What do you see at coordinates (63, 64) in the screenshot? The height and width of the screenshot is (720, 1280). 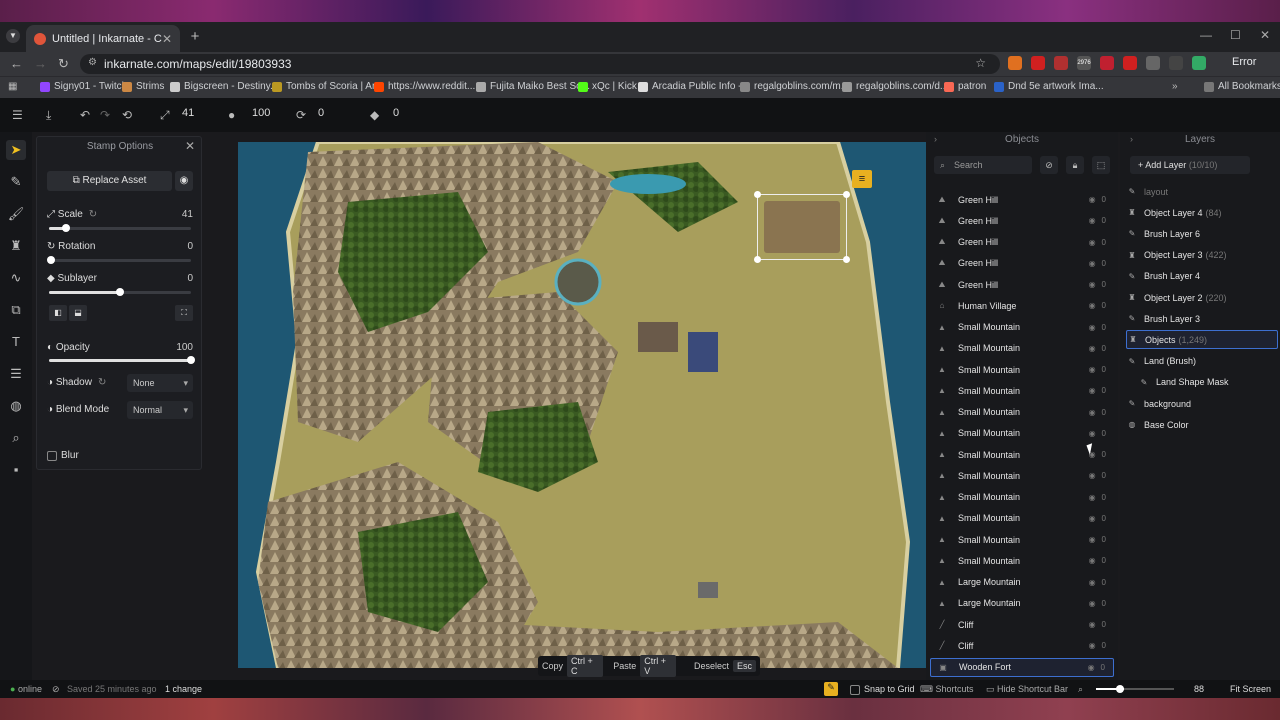 I see `reload-icon: ↻` at bounding box center [63, 64].